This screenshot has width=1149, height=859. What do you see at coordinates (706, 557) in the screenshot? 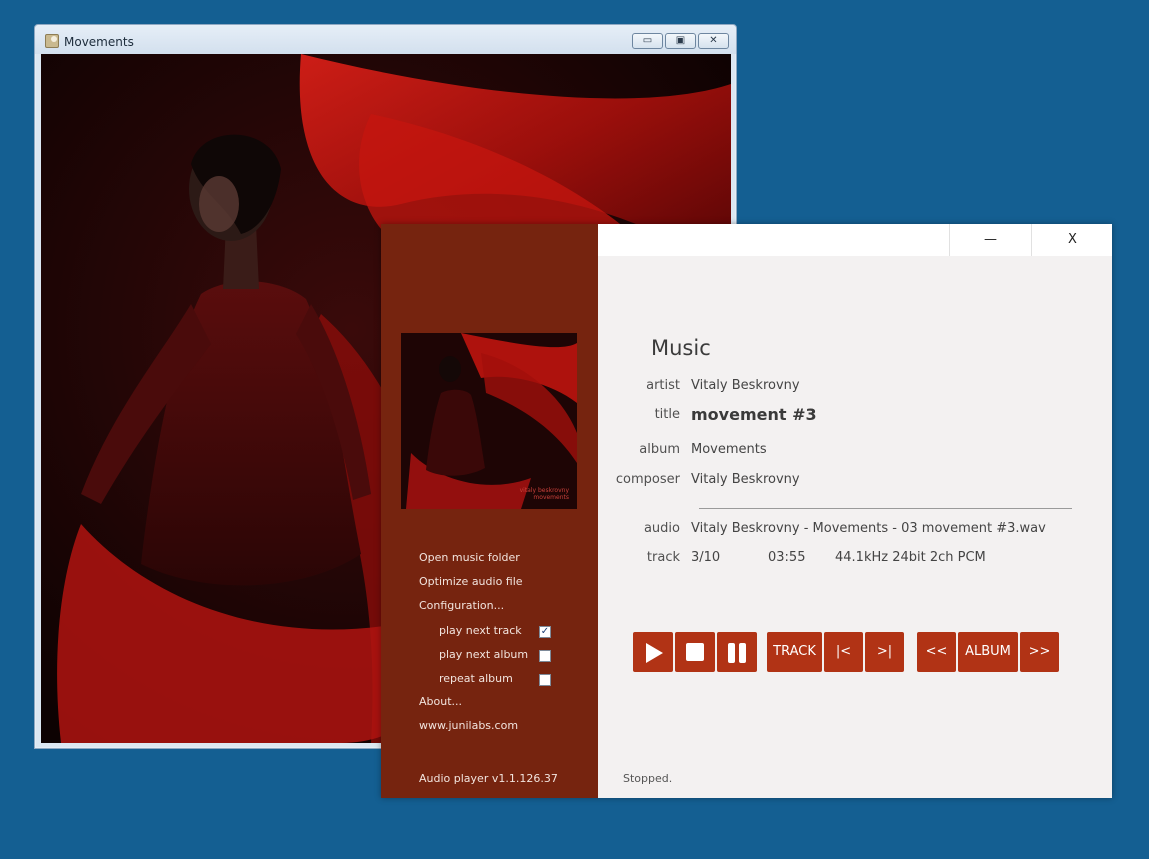
I see `track-number-value: 3/10` at bounding box center [706, 557].